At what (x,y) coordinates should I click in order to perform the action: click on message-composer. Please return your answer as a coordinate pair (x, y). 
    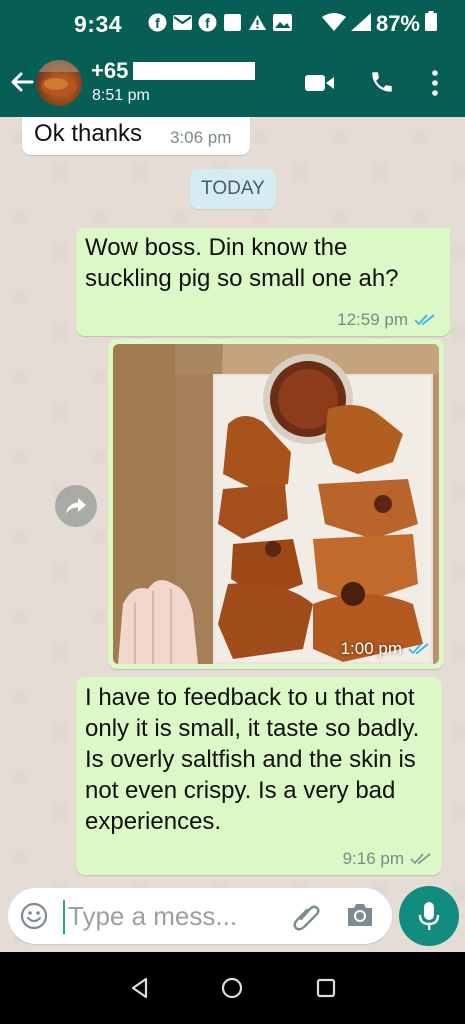
    Looking at the image, I should click on (200, 916).